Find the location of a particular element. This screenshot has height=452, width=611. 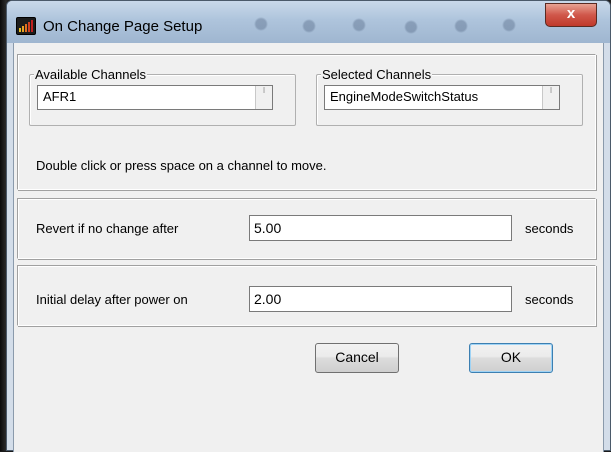

close-icon: x is located at coordinates (571, 13).